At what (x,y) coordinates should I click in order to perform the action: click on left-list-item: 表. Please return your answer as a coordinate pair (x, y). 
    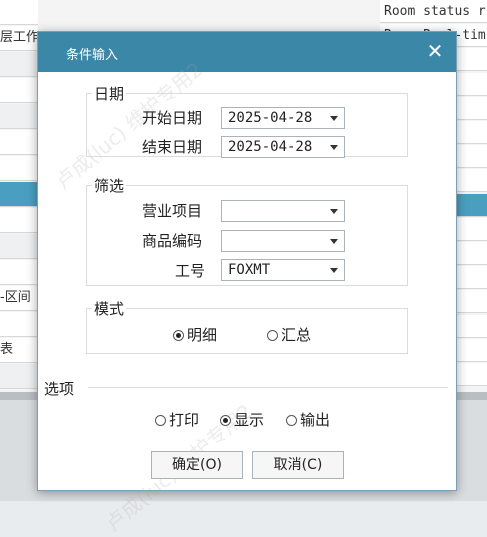
    Looking at the image, I should click on (19, 350).